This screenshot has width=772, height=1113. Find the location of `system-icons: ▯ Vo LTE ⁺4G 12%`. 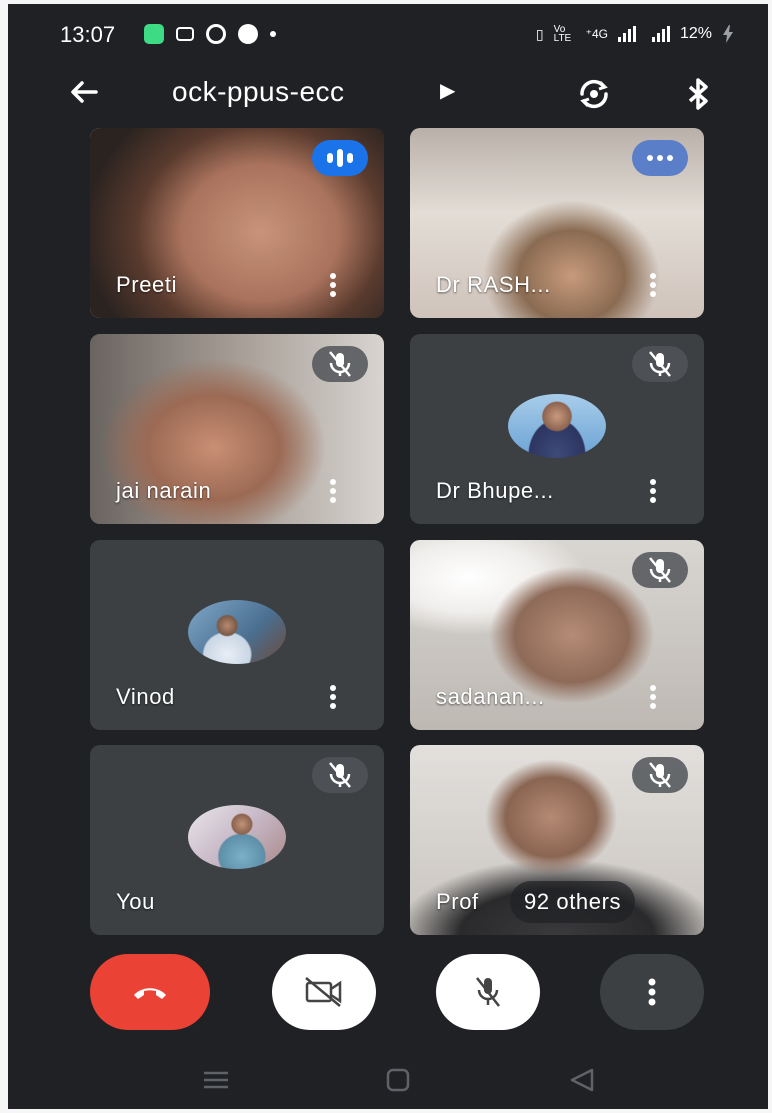

system-icons: ▯ Vo LTE ⁺4G 12% is located at coordinates (634, 34).